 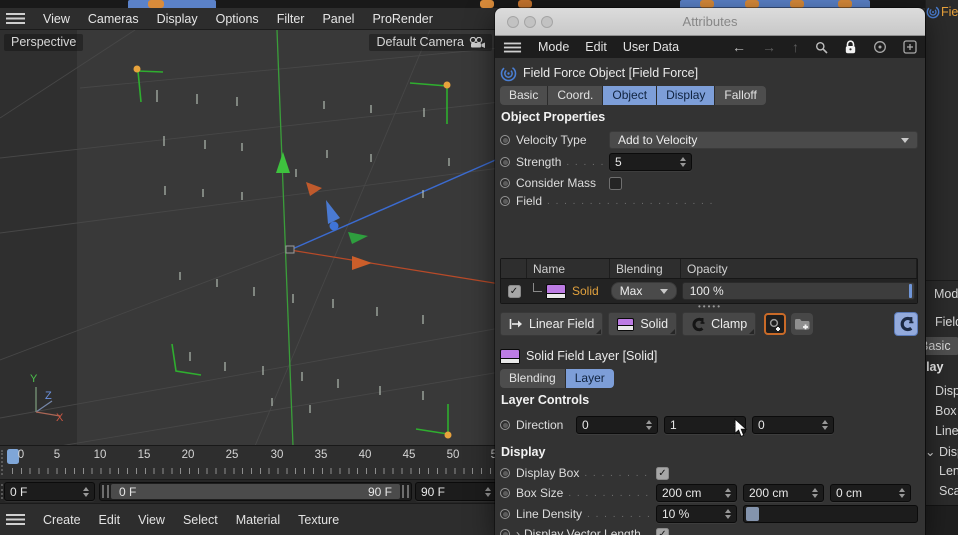 What do you see at coordinates (910, 47) in the screenshot?
I see `new-panel-icon` at bounding box center [910, 47].